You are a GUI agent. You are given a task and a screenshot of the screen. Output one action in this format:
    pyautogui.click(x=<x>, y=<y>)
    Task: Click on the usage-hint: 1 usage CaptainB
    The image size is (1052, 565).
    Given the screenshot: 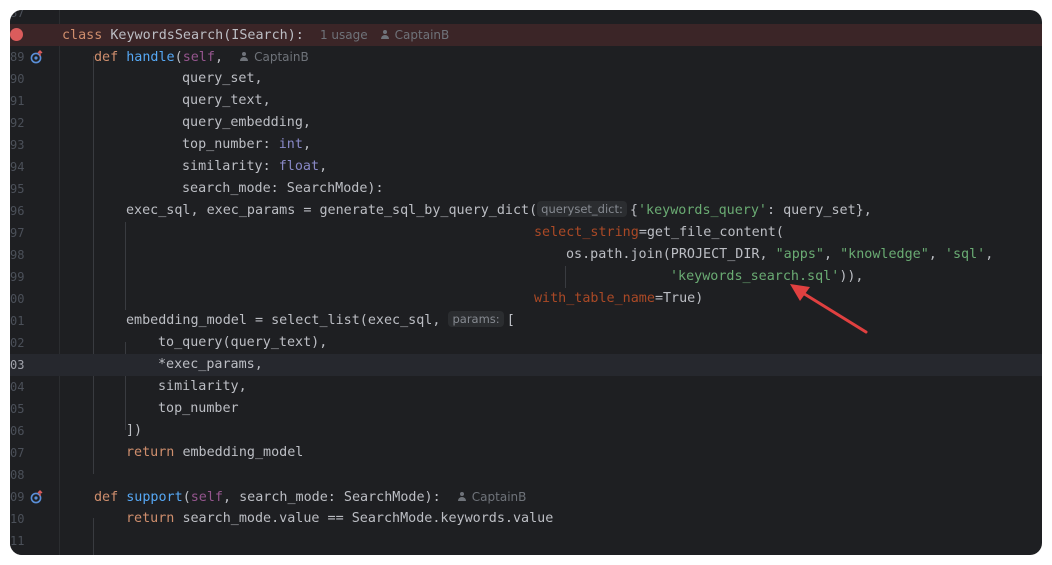 What is the action you would take?
    pyautogui.click(x=384, y=35)
    